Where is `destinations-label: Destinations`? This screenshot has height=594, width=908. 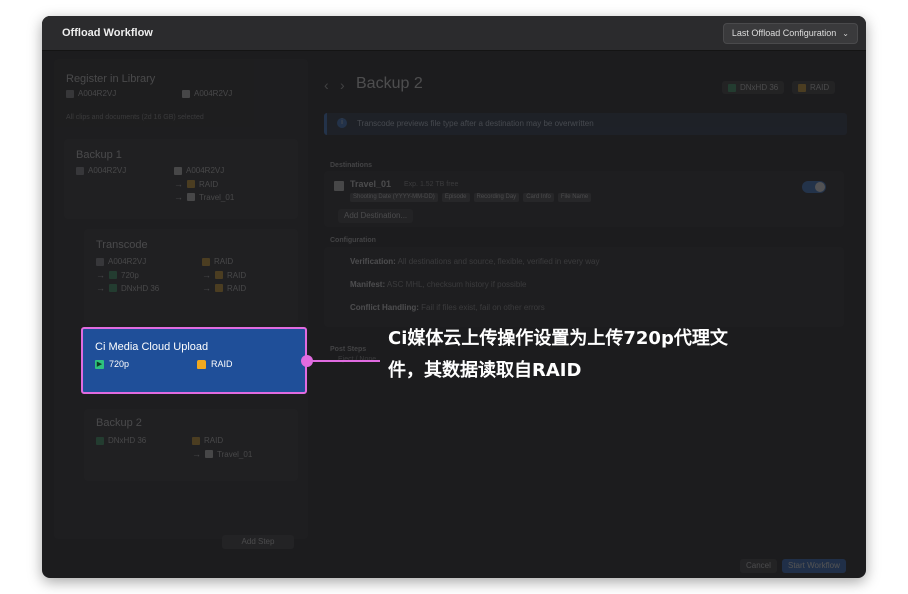
destinations-label: Destinations is located at coordinates (351, 165).